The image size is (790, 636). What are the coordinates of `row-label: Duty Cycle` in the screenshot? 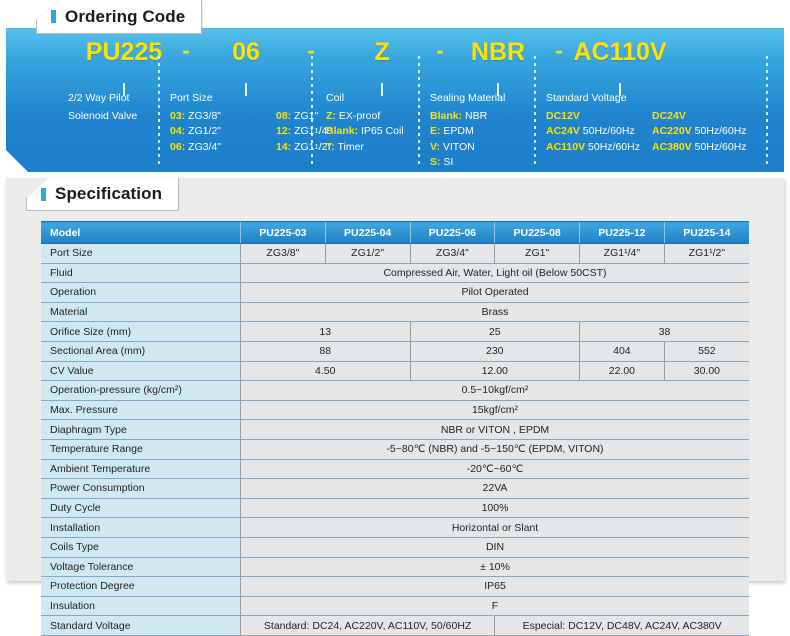 It's located at (141, 508).